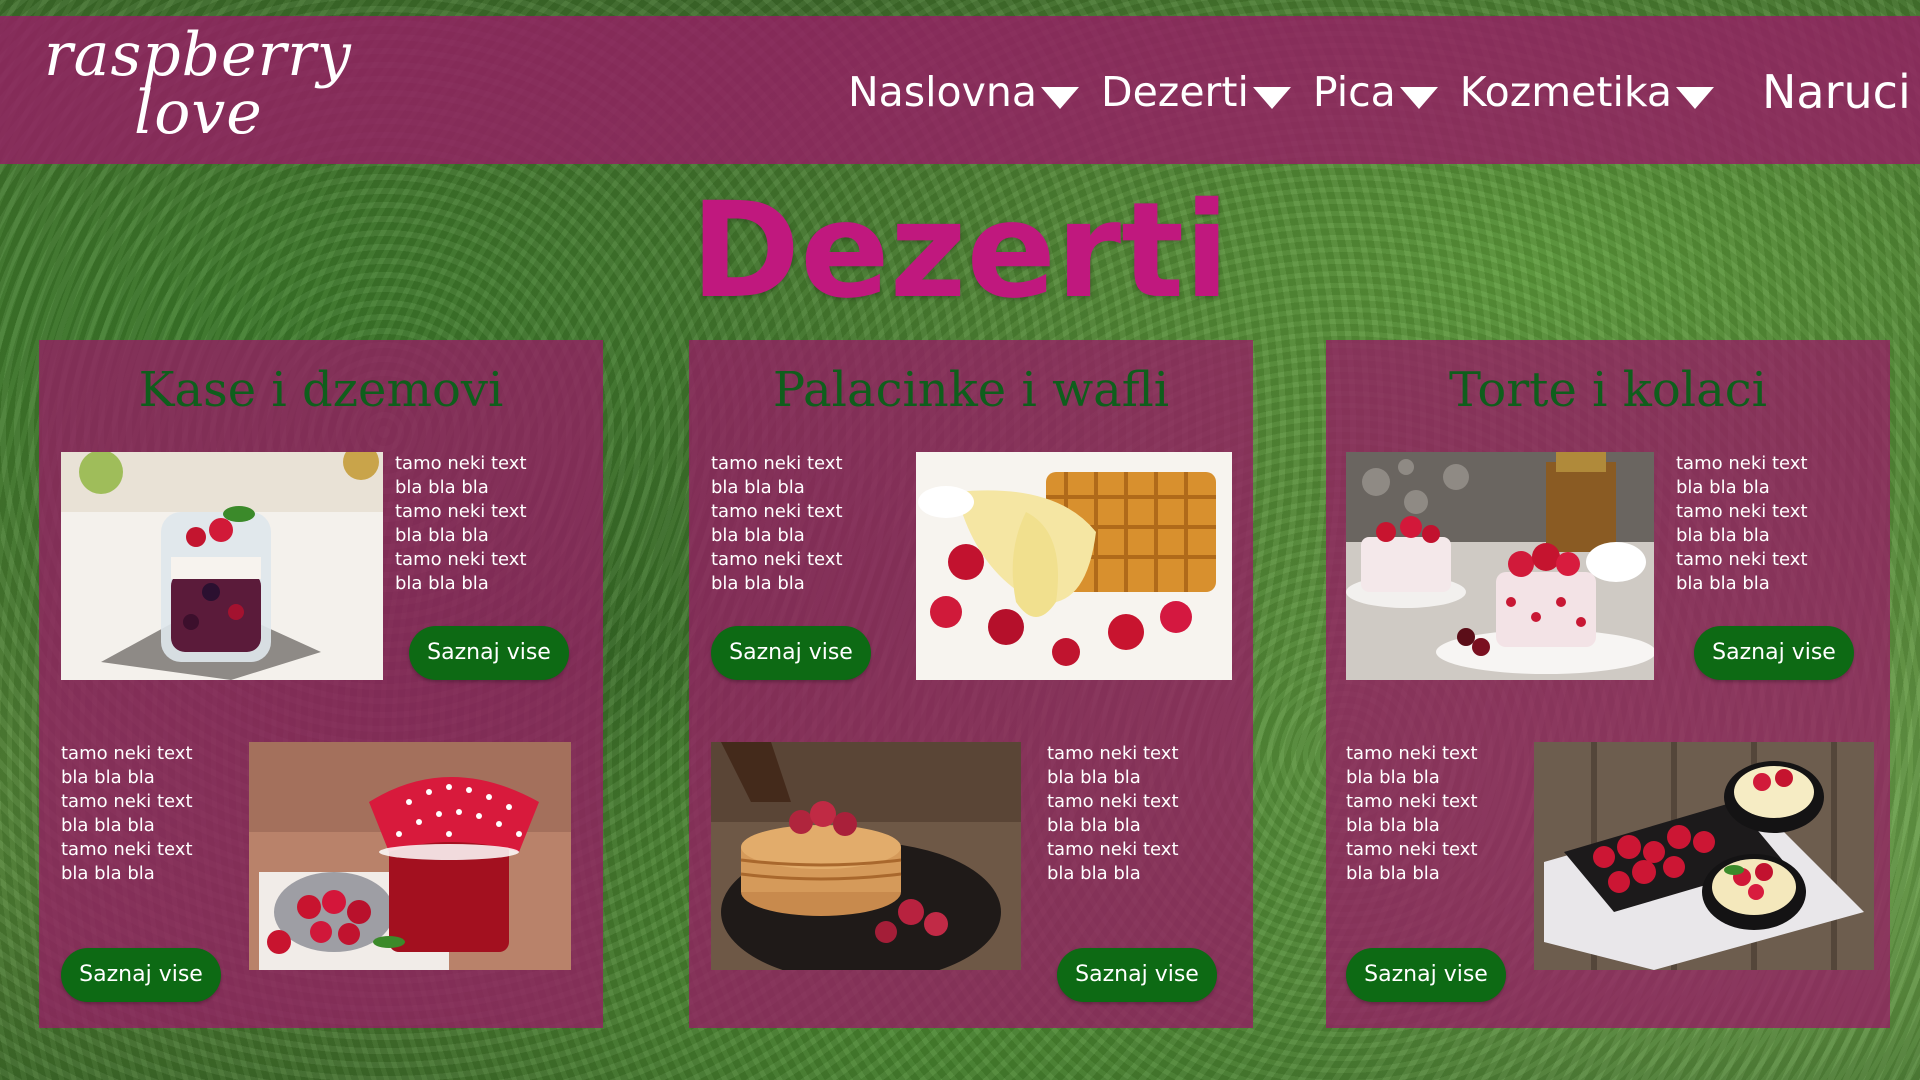 This screenshot has height=1080, width=1920. I want to click on nav-item-naslovna: Naslovna, so click(964, 92).